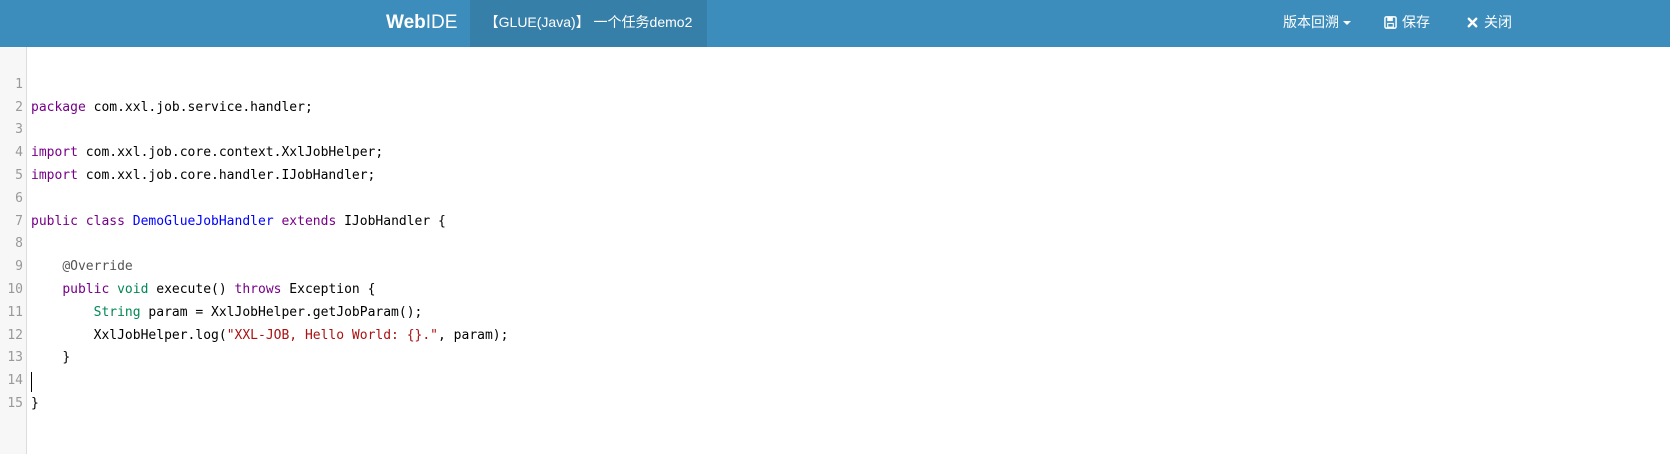 Image resolution: width=1670 pixels, height=454 pixels. I want to click on code-line: 15, so click(835, 390).